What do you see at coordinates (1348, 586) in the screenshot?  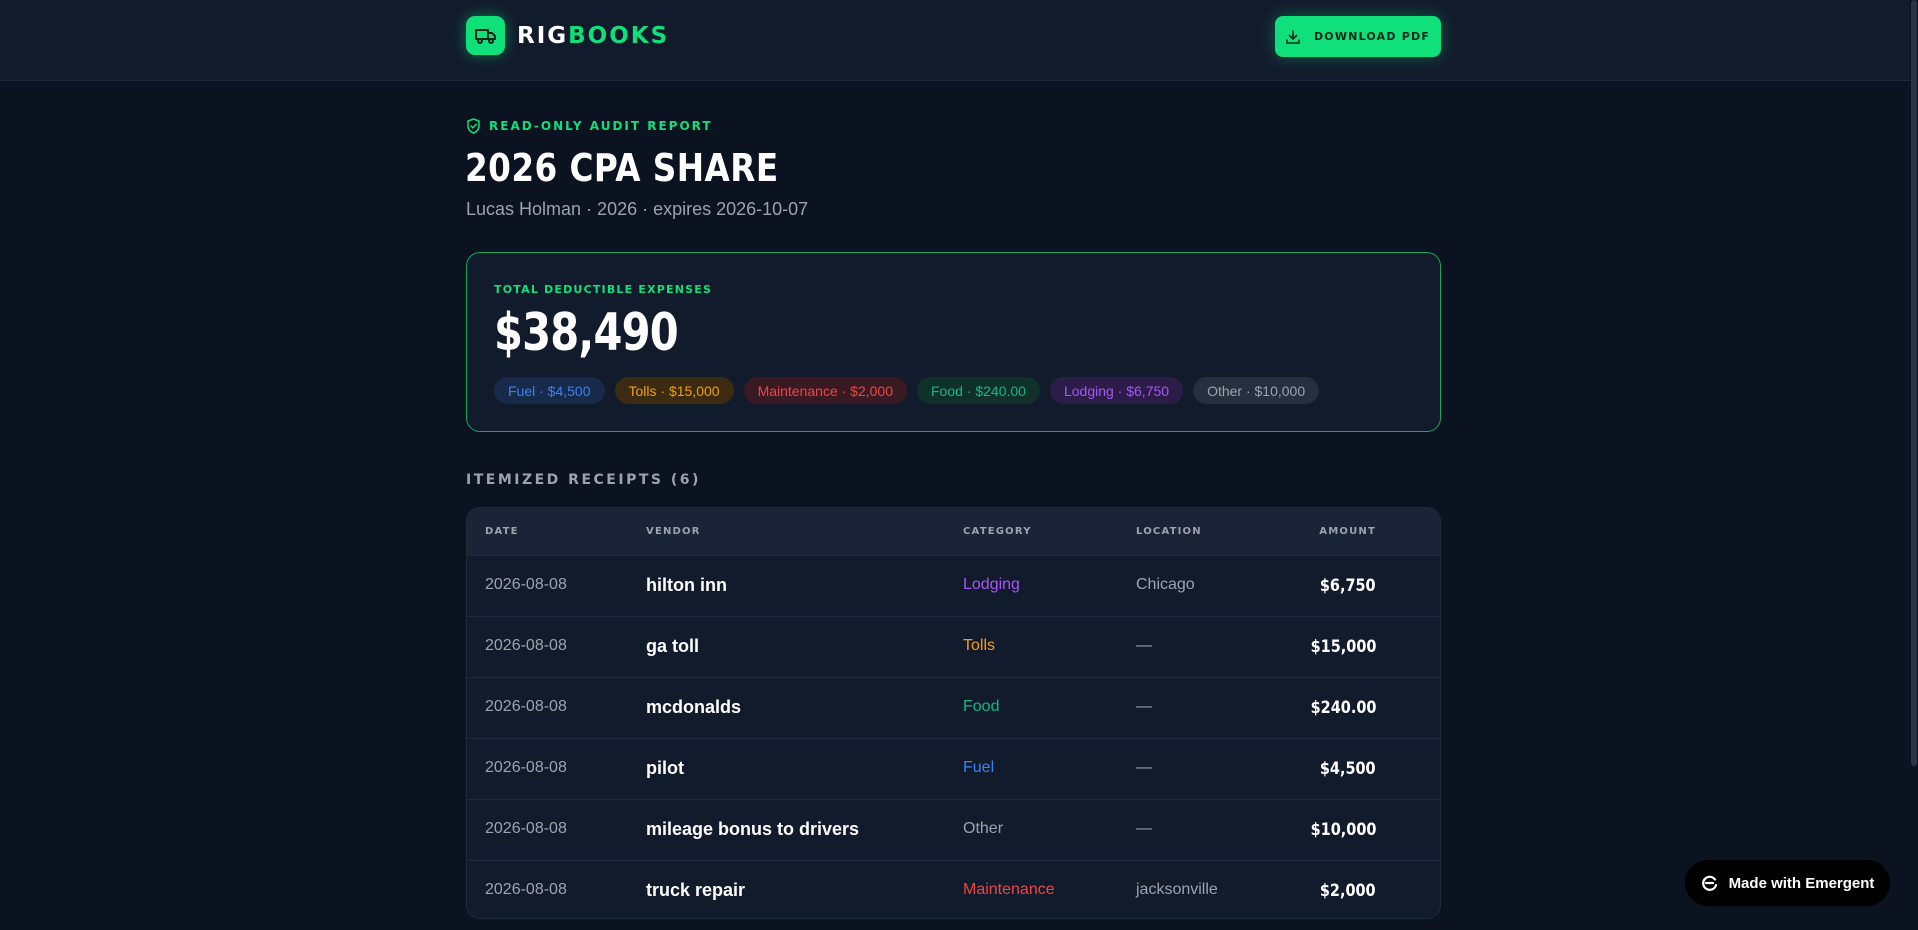 I see `receipt-amount: $6,750` at bounding box center [1348, 586].